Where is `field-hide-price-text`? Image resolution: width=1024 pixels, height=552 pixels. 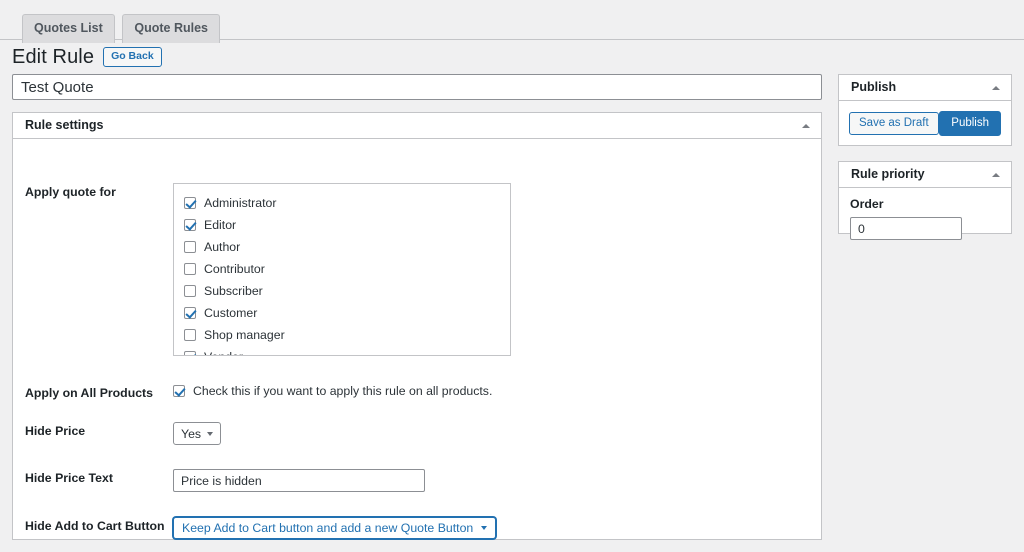
field-hide-price-text is located at coordinates (496, 480).